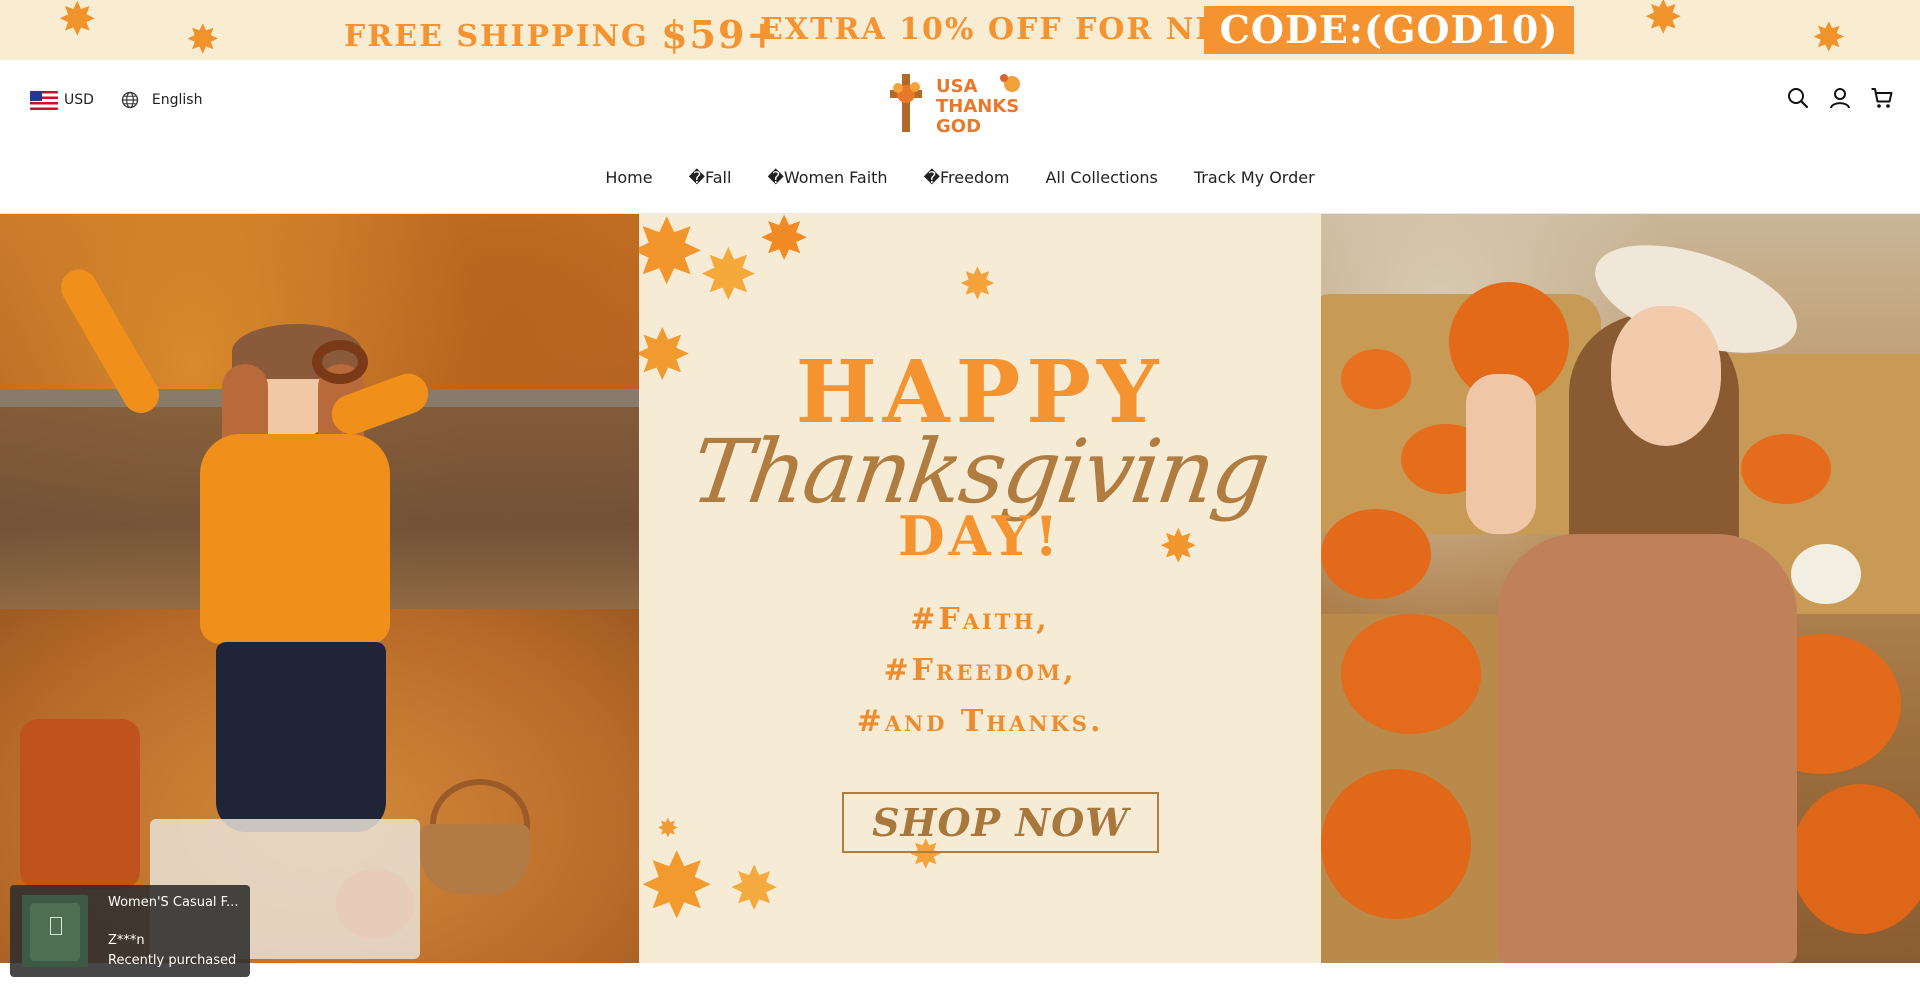 The width and height of the screenshot is (1920, 993). What do you see at coordinates (827, 177) in the screenshot?
I see `nav-women-faith: �Women Faith` at bounding box center [827, 177].